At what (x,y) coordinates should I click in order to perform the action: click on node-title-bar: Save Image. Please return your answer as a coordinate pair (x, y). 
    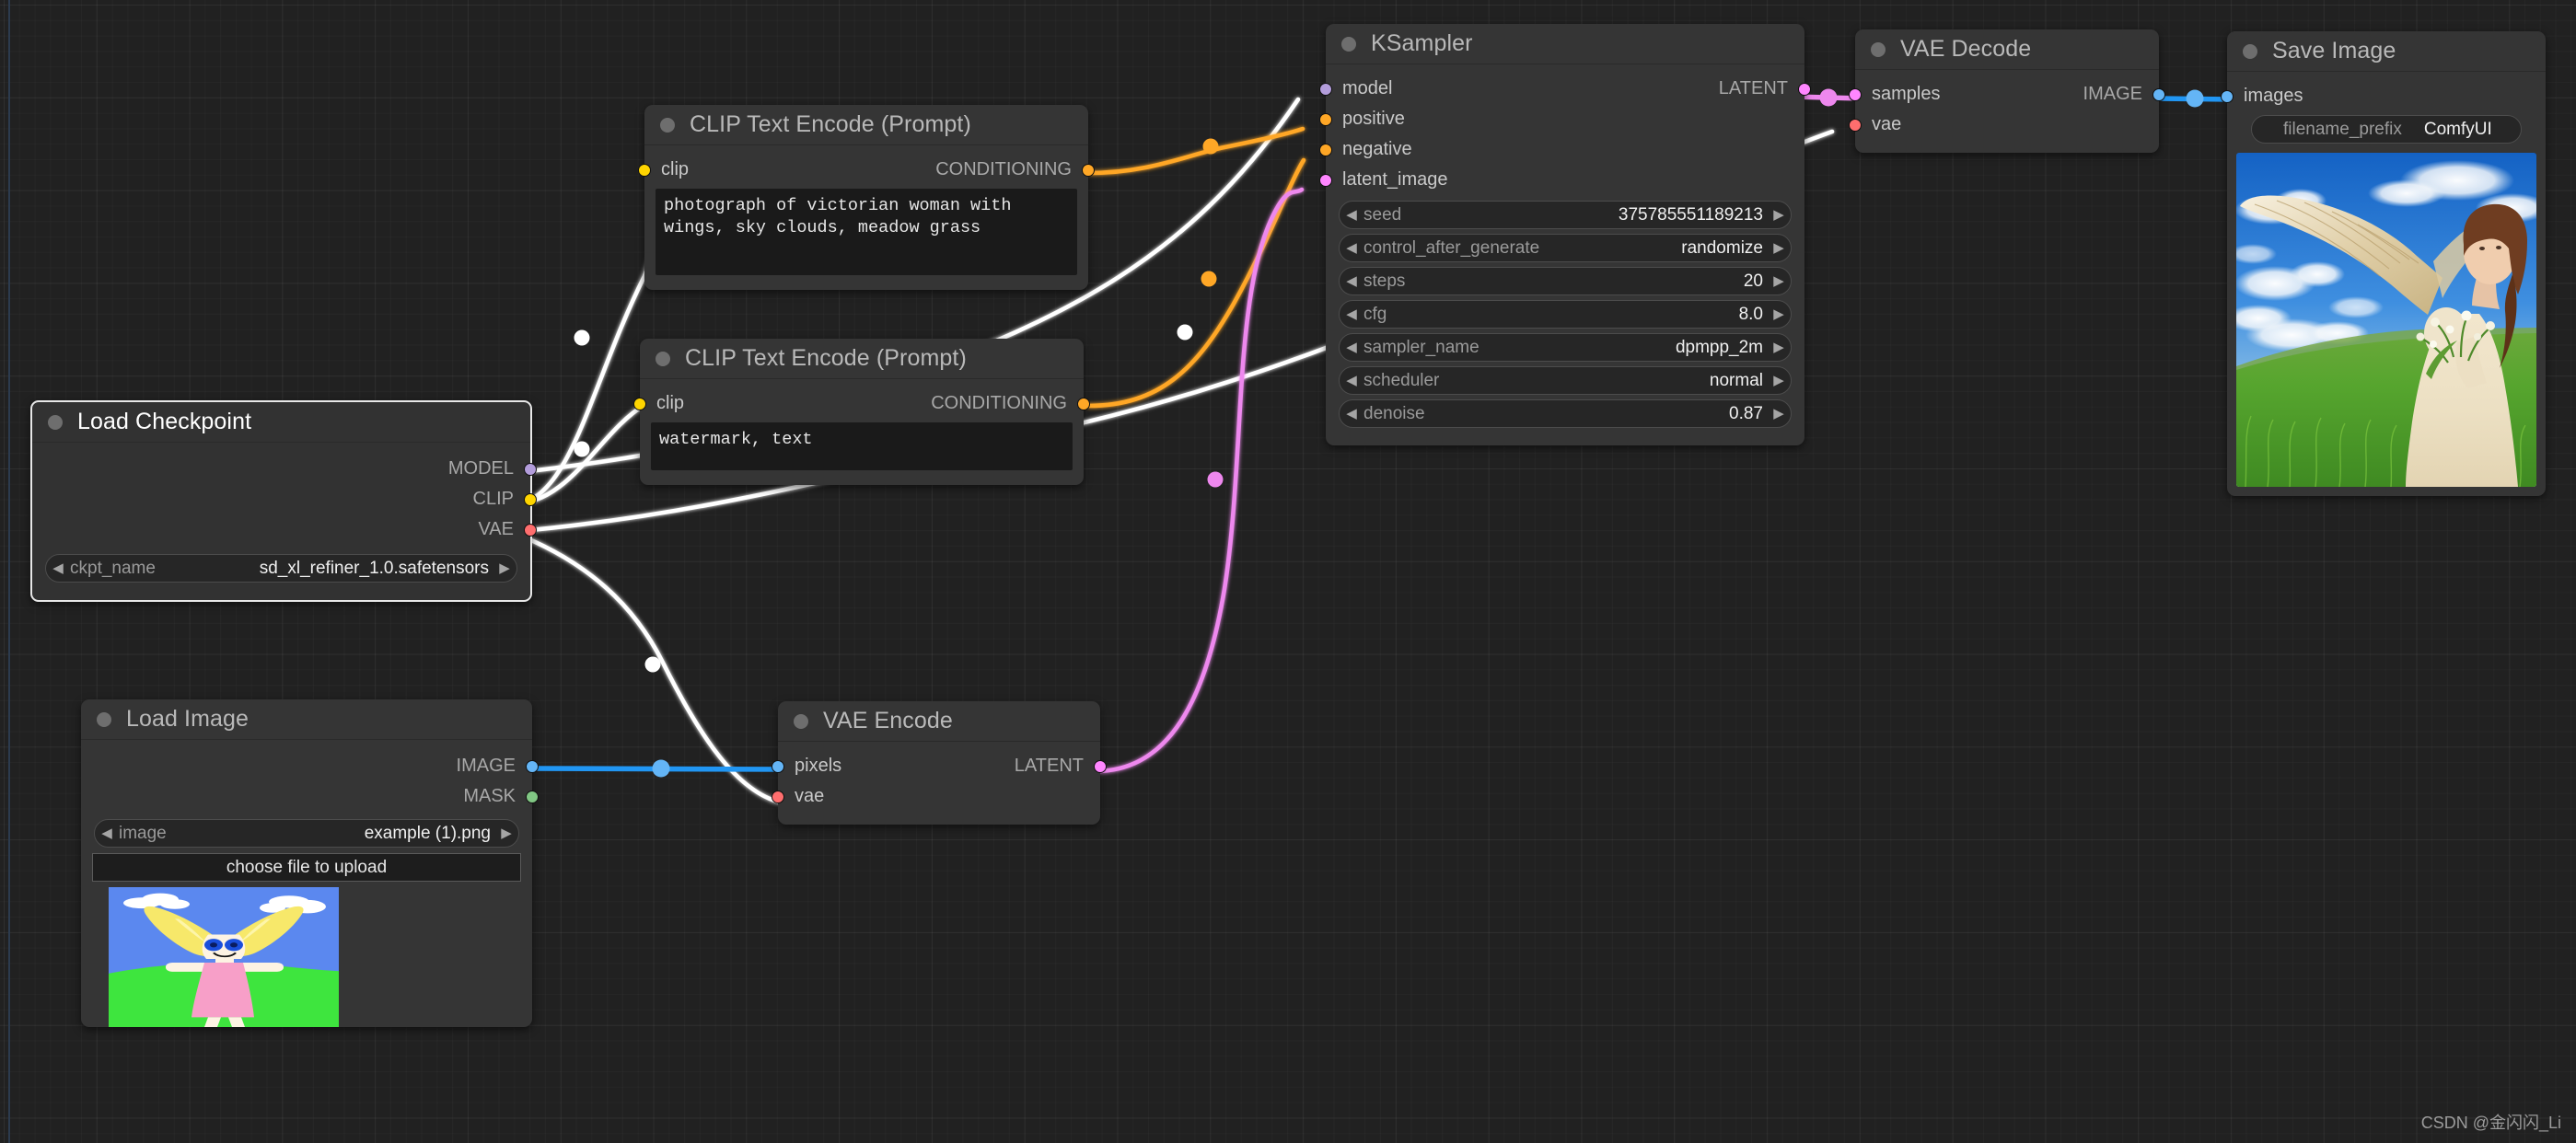
    Looking at the image, I should click on (2386, 51).